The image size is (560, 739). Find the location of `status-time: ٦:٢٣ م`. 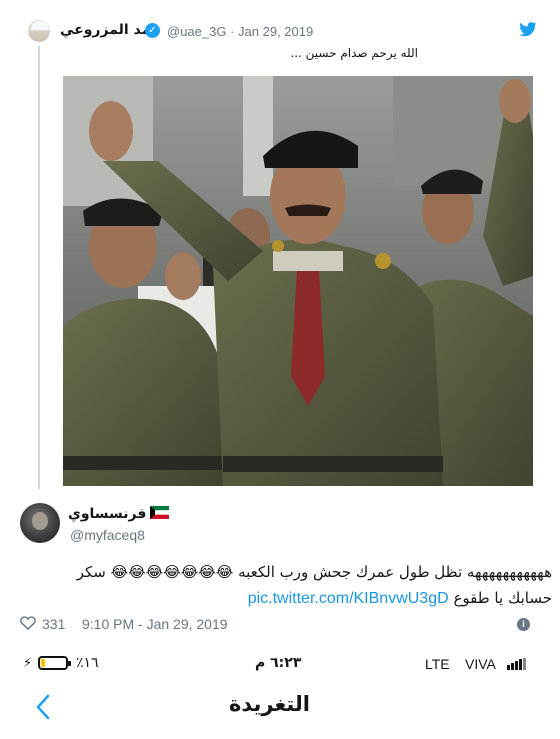

status-time: ٦:٢٣ م is located at coordinates (278, 663).